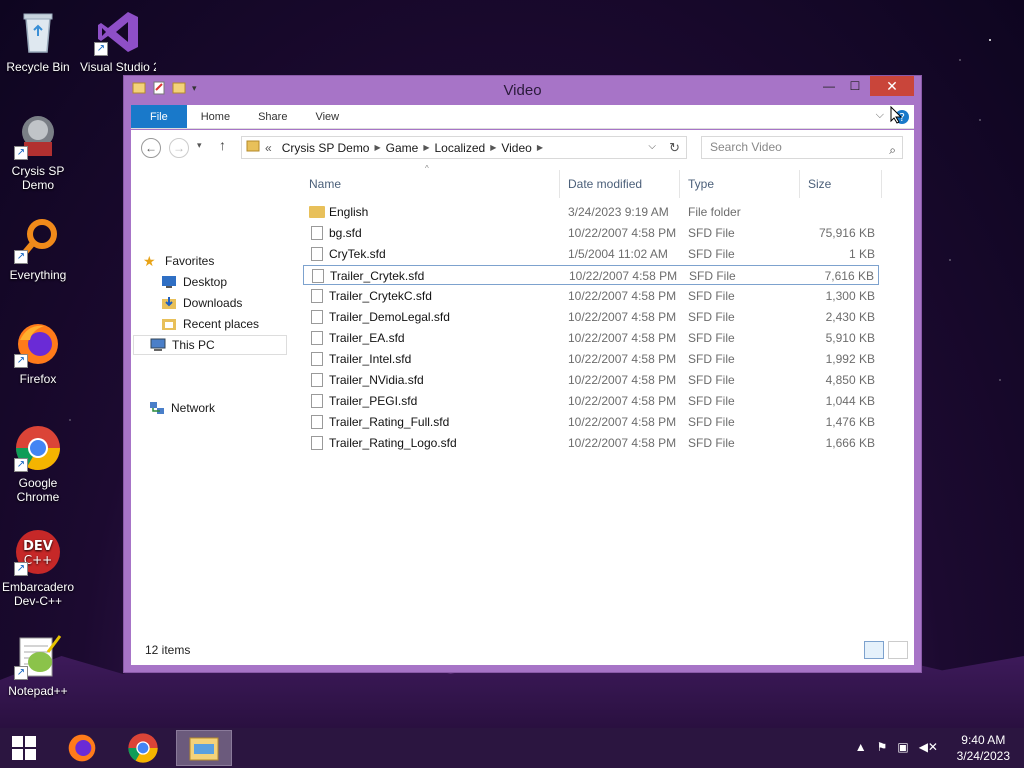 This screenshot has width=1024, height=768. What do you see at coordinates (714, 212) in the screenshot?
I see `file-type: File folder` at bounding box center [714, 212].